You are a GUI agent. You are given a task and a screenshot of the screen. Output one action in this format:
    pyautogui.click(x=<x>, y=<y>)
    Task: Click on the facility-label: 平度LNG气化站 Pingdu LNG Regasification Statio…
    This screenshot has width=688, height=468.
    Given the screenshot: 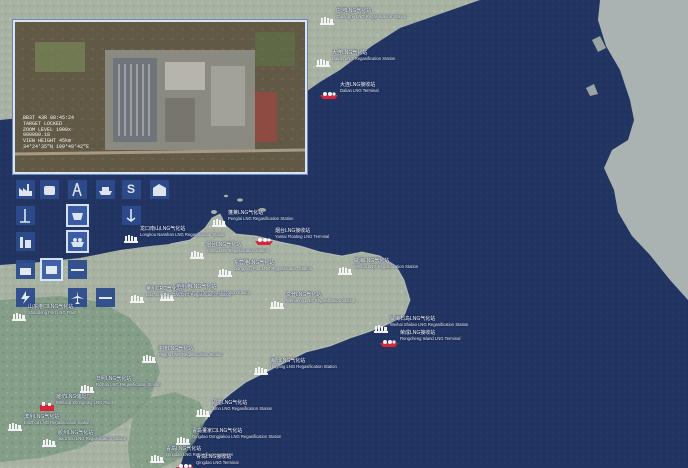 What is the action you would take?
    pyautogui.click(x=190, y=351)
    